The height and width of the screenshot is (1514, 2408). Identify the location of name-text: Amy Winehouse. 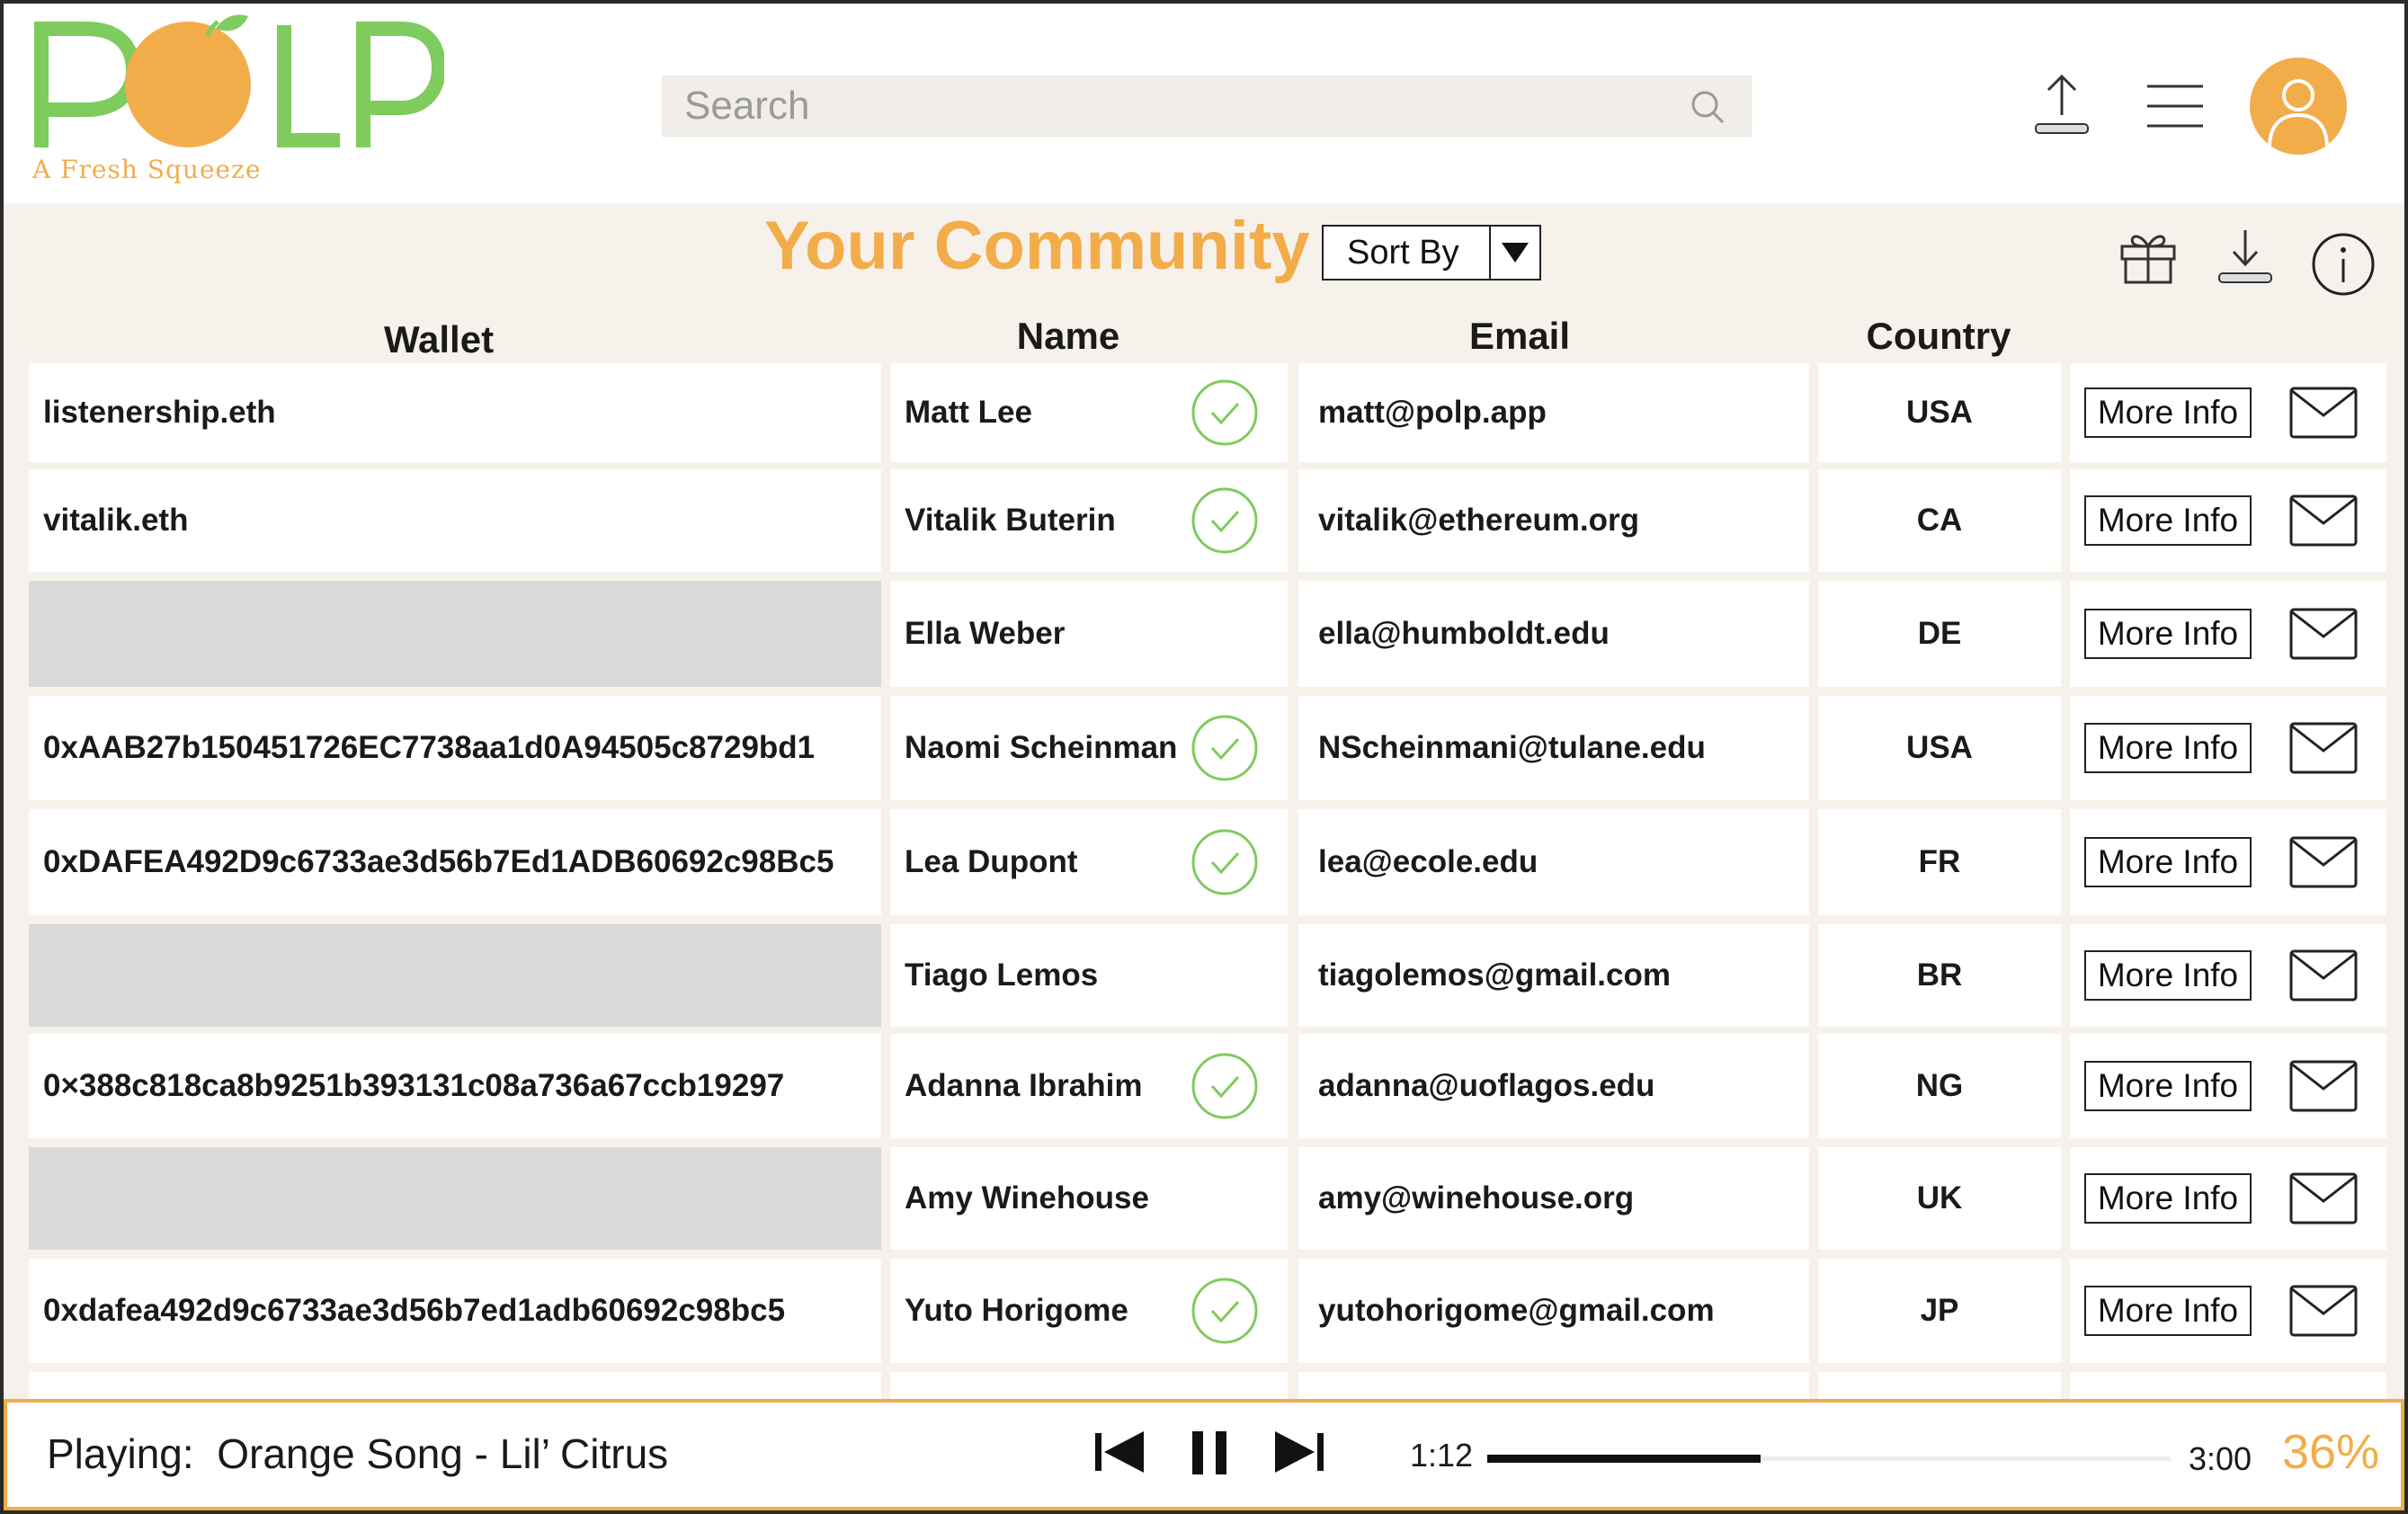
(1027, 1198).